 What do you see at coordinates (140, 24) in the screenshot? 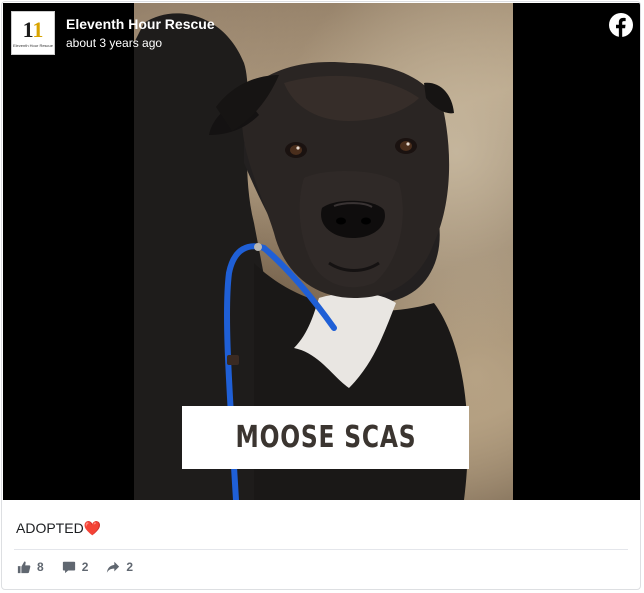
I see `page-name: Eleventh Hour Rescue` at bounding box center [140, 24].